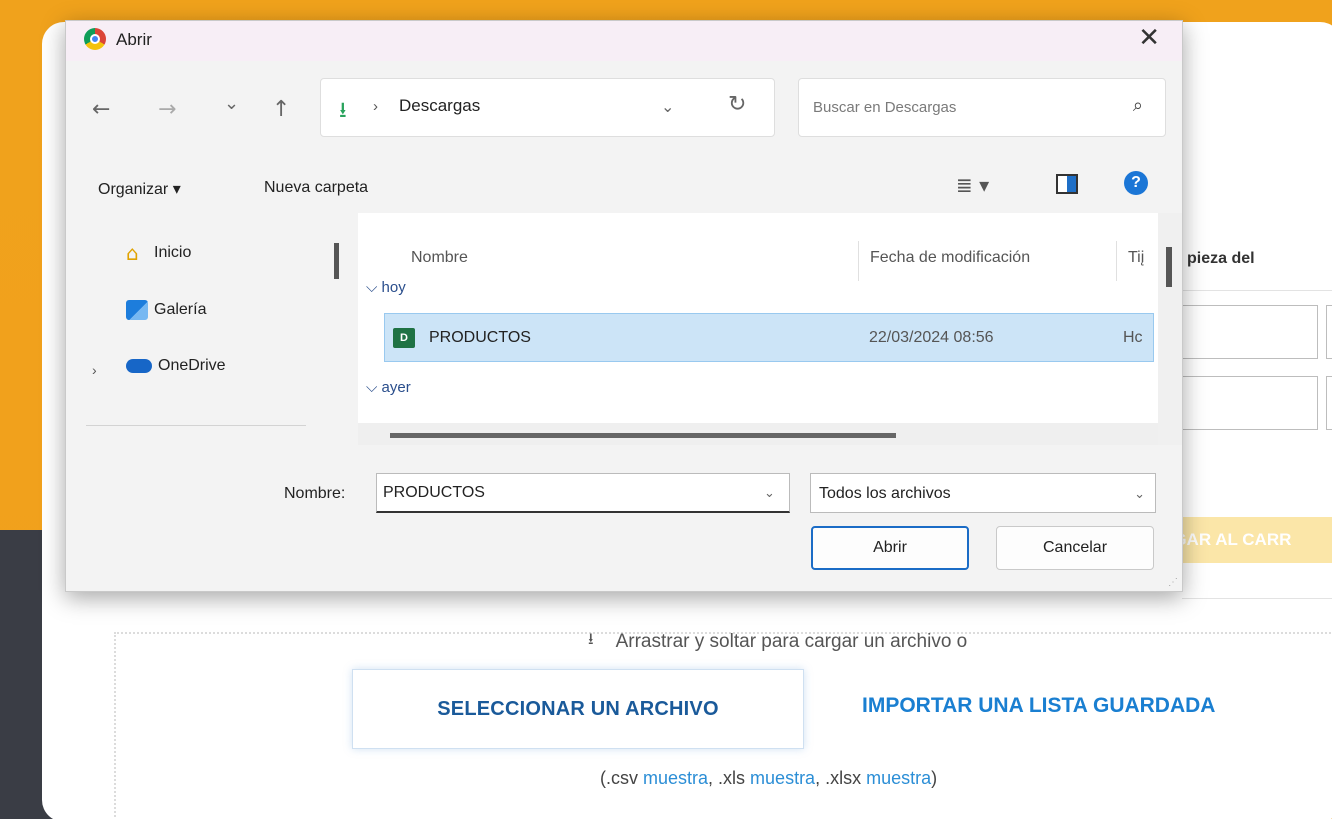 This screenshot has width=1332, height=819. What do you see at coordinates (343, 110) in the screenshot?
I see `downloads-icon: ⭳` at bounding box center [343, 110].